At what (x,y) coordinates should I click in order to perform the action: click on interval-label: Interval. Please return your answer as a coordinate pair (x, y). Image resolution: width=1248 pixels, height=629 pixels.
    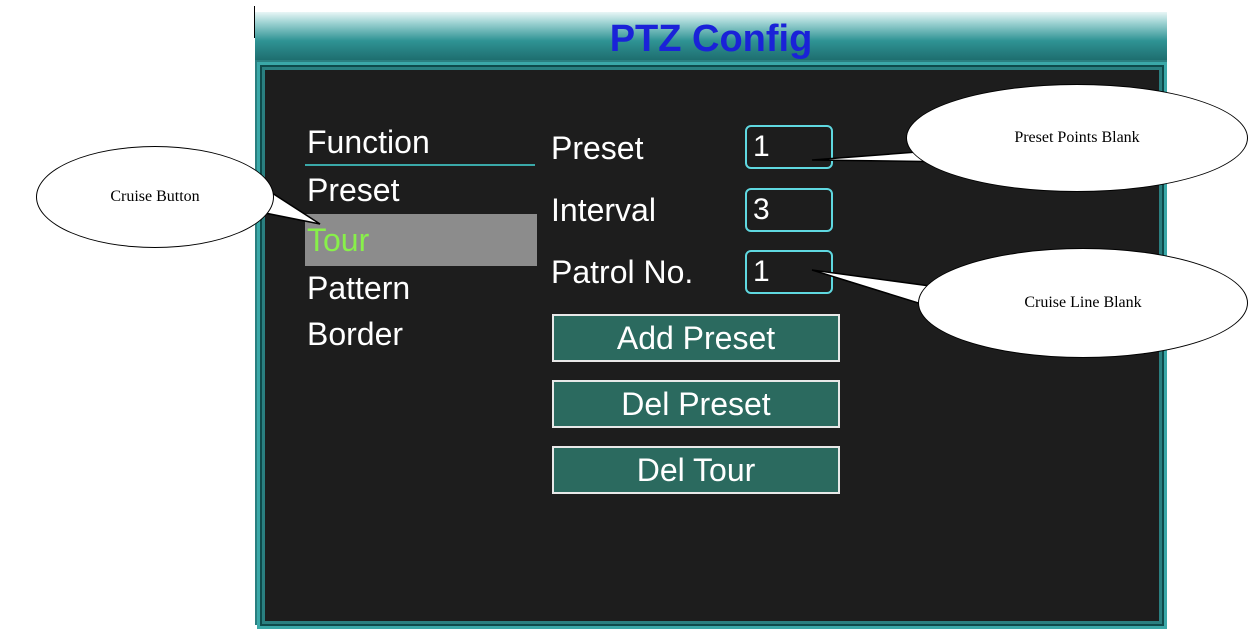
    Looking at the image, I should click on (603, 210).